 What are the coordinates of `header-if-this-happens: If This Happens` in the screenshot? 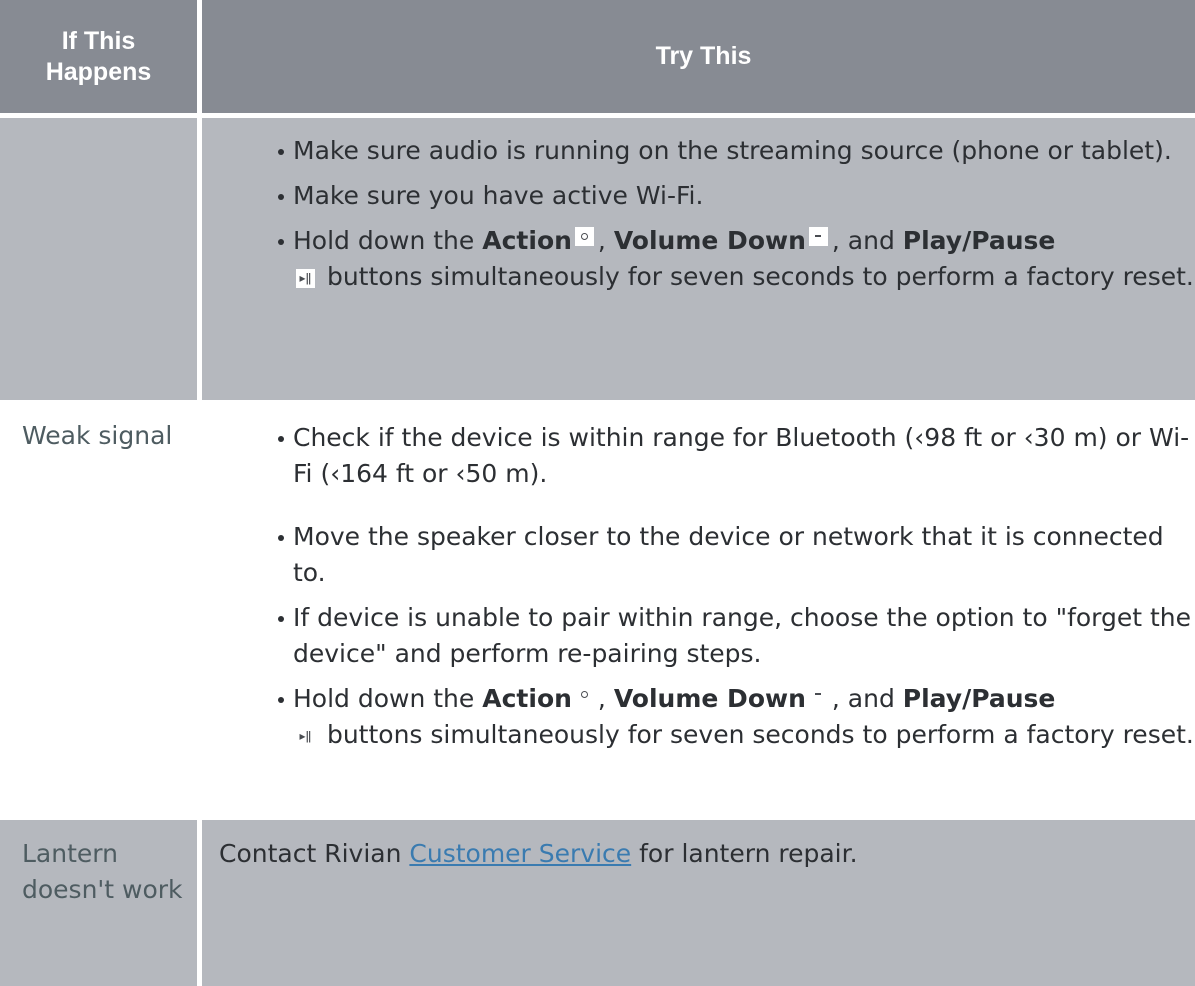 It's located at (98, 56).